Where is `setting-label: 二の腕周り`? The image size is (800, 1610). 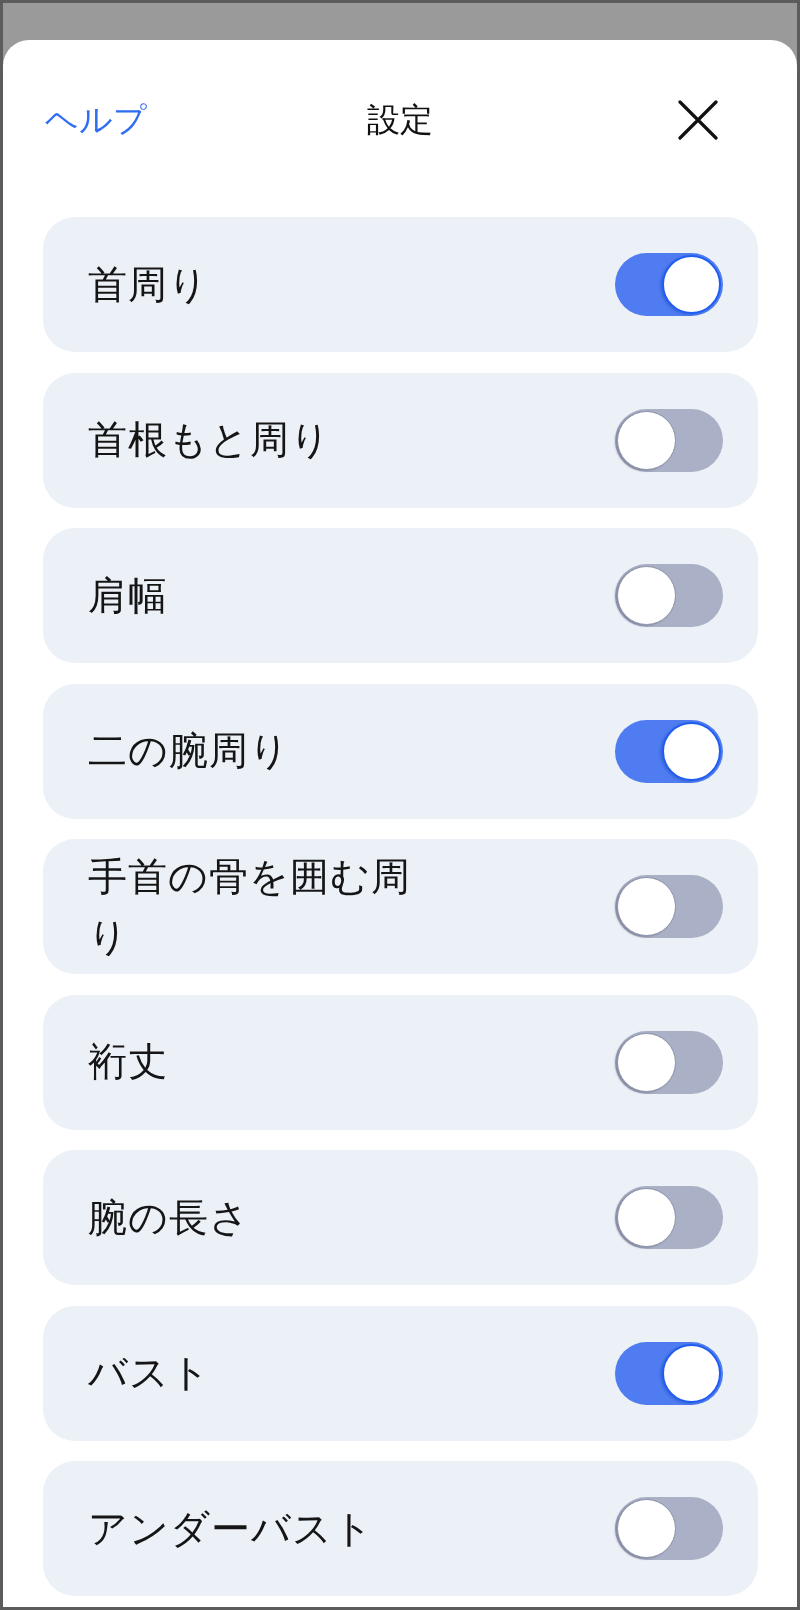
setting-label: 二の腕周り is located at coordinates (189, 751).